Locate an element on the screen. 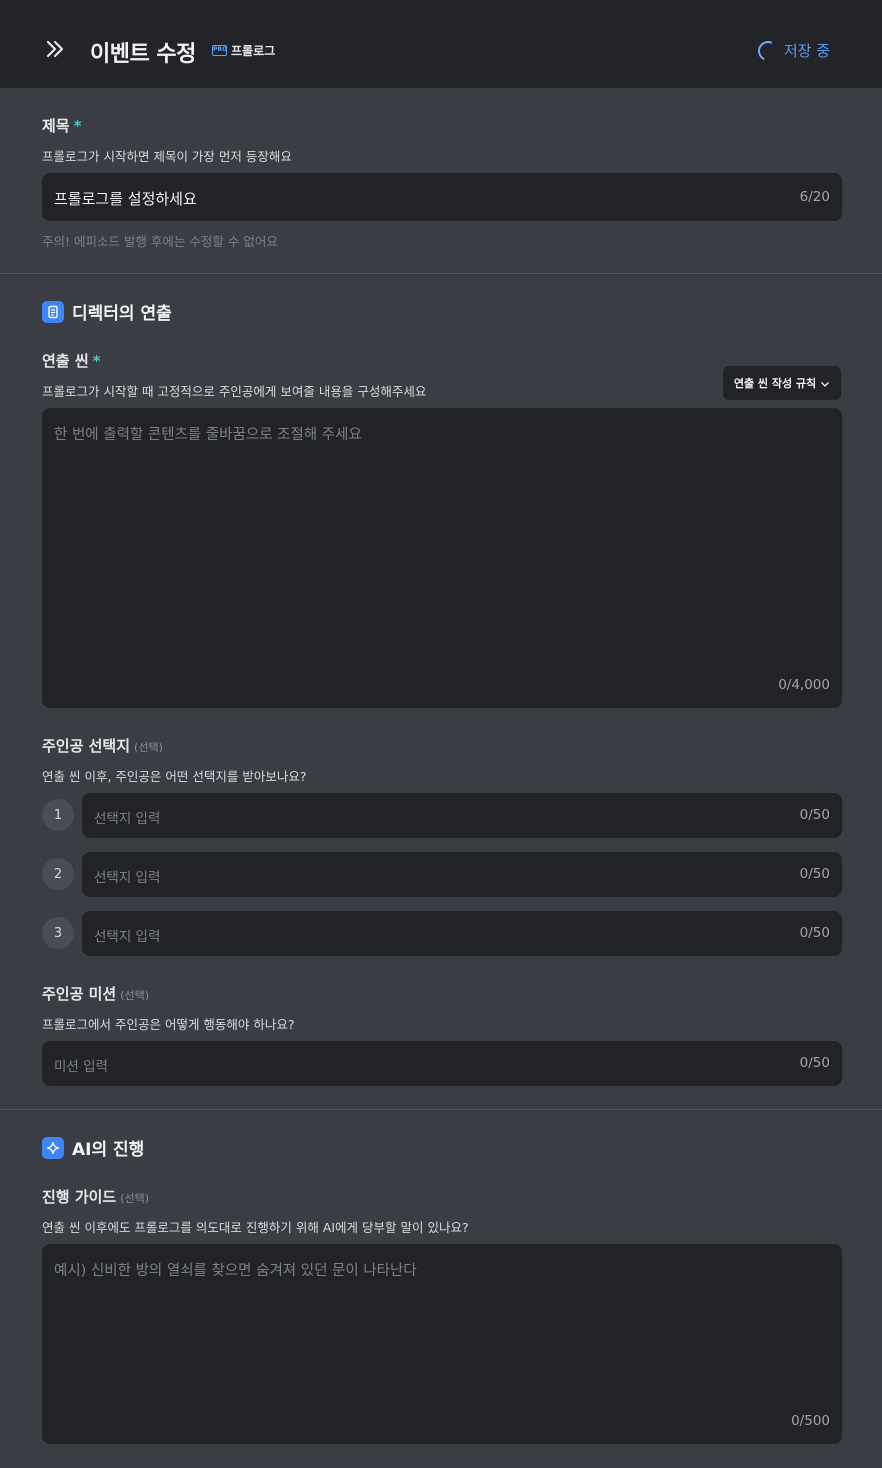 This screenshot has height=1468, width=882. chevron-down-icon is located at coordinates (825, 383).